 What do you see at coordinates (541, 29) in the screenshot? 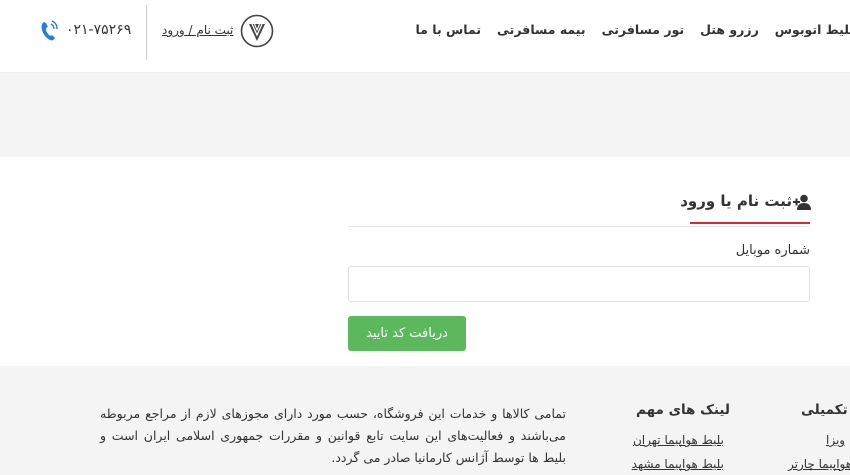
I see `nav-item-insurance: بیمه مسافرتی` at bounding box center [541, 29].